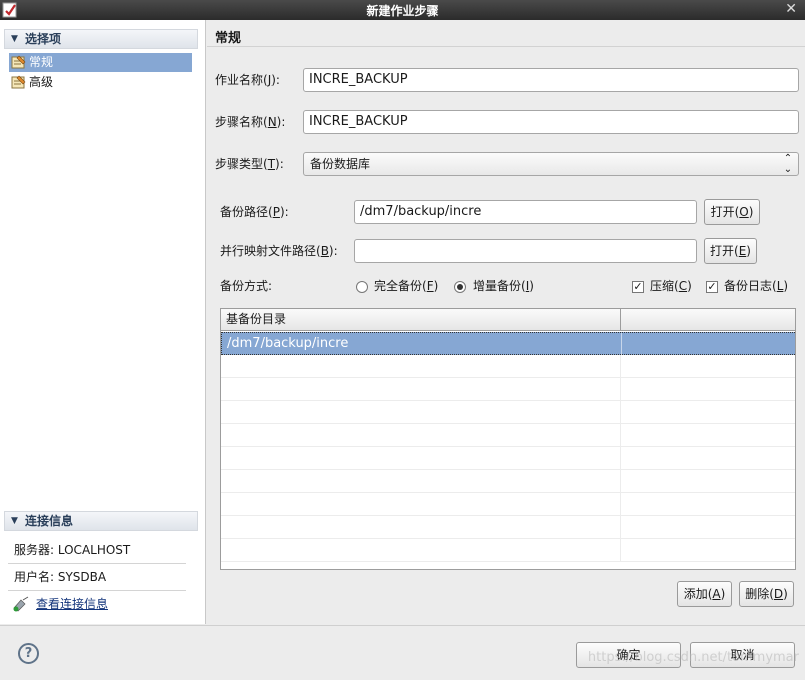  What do you see at coordinates (525, 251) in the screenshot?
I see `mapfile-path-input` at bounding box center [525, 251].